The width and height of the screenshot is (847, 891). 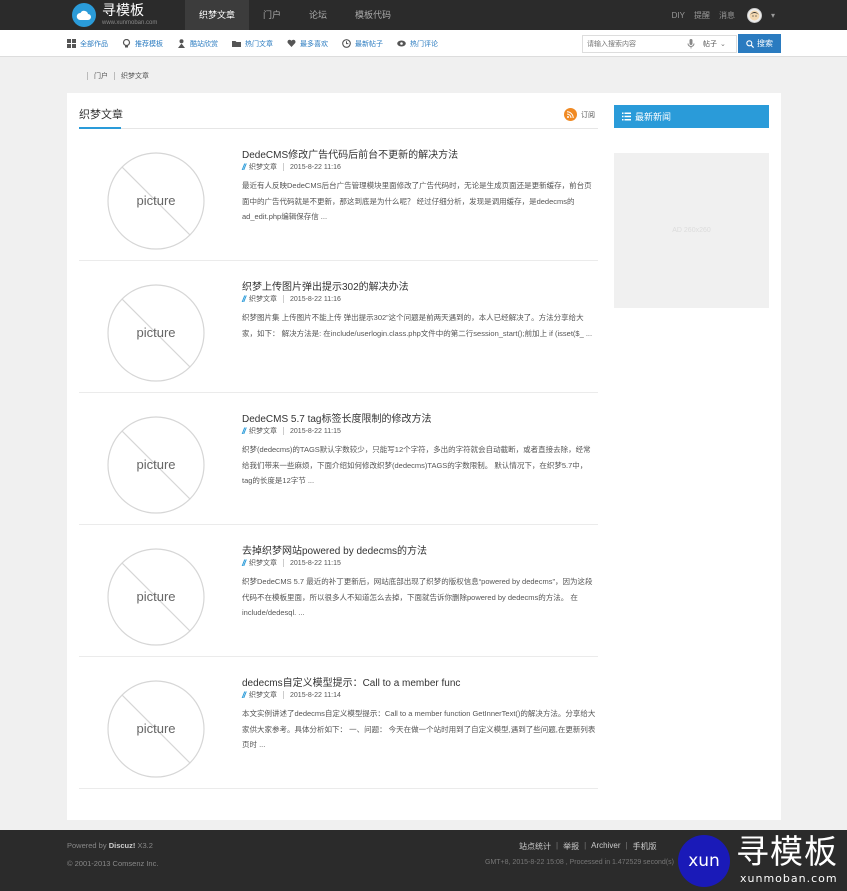 I want to click on footer-link-stats: 站点统计, so click(x=535, y=846).